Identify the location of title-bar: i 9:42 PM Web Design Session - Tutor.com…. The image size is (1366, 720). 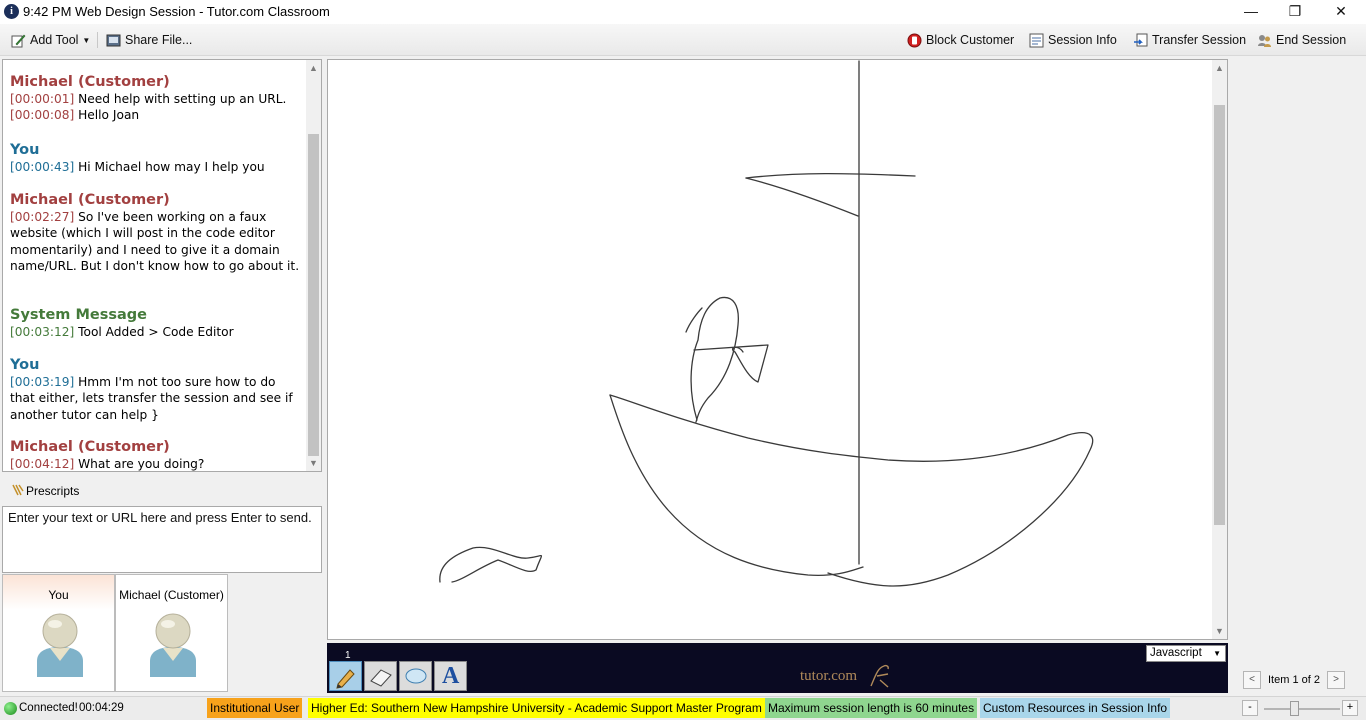
(683, 12).